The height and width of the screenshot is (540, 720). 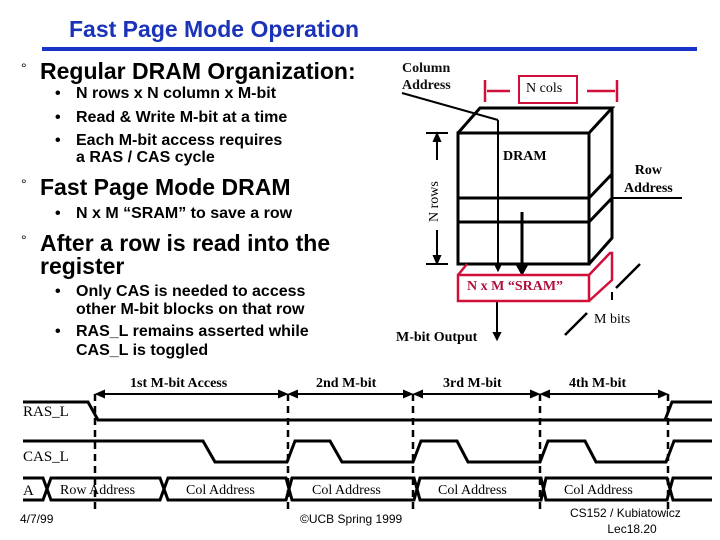 What do you see at coordinates (346, 383) in the screenshot?
I see `interval-label: 2nd M-bit` at bounding box center [346, 383].